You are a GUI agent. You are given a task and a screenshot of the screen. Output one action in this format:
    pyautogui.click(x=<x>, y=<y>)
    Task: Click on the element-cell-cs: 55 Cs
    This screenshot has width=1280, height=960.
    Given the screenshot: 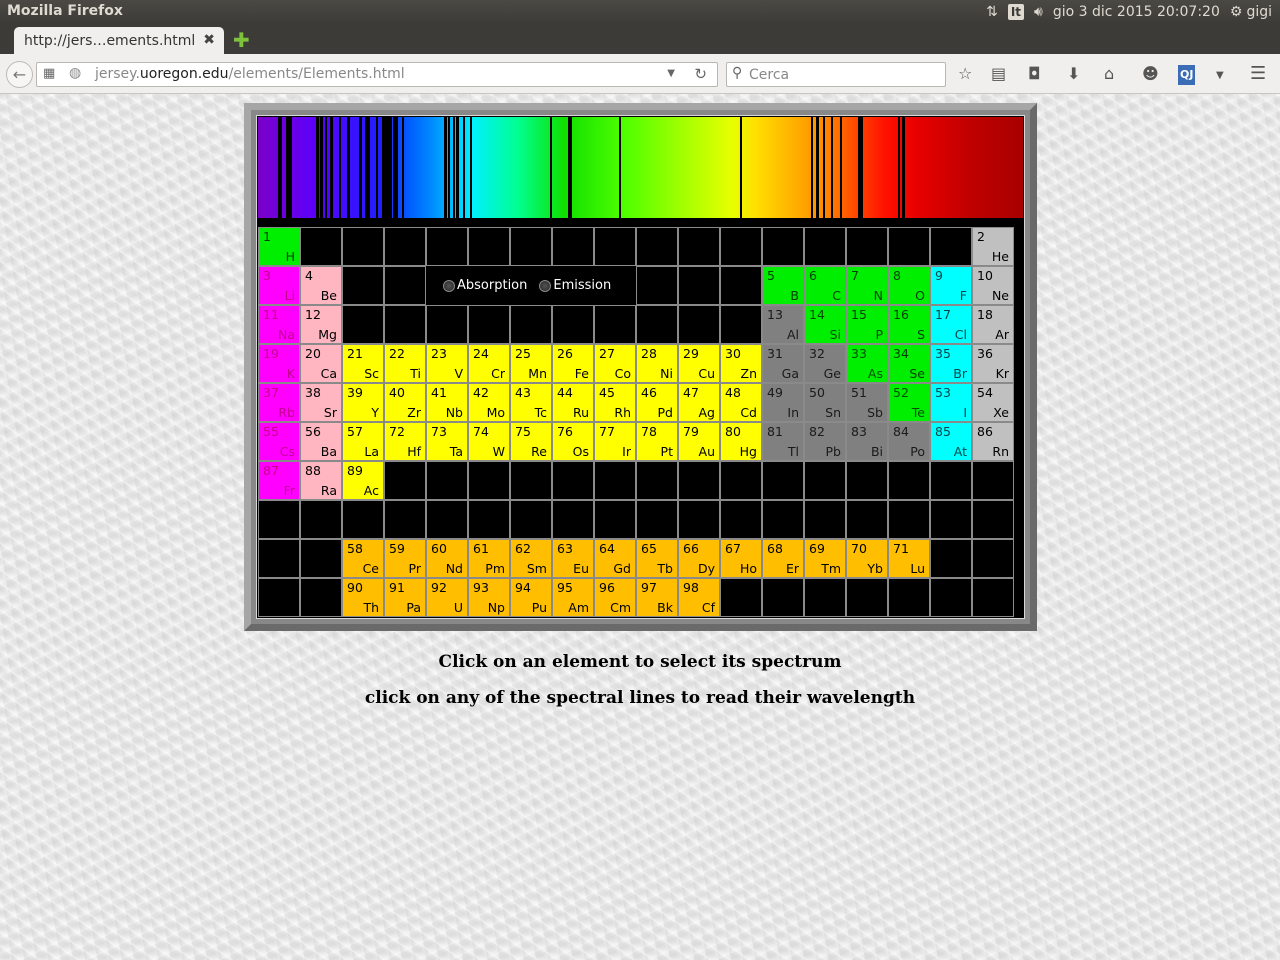 What is the action you would take?
    pyautogui.click(x=279, y=441)
    